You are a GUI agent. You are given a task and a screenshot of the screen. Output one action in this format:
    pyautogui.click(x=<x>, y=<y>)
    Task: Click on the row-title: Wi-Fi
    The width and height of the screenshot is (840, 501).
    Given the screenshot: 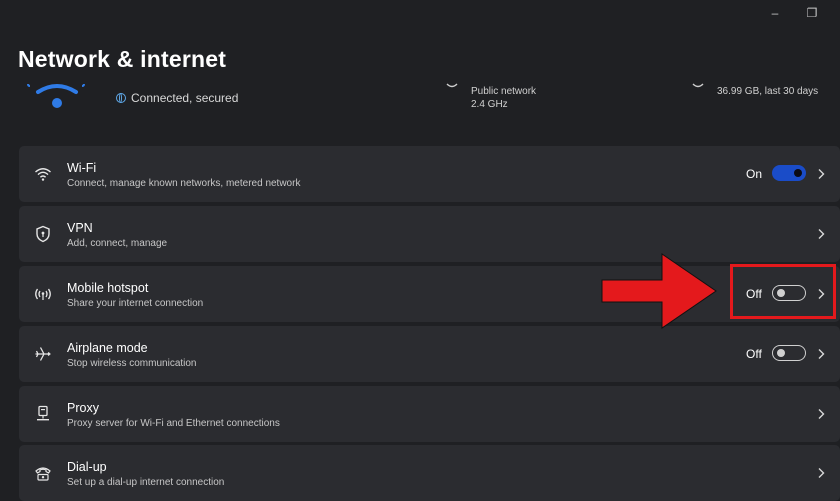 What is the action you would take?
    pyautogui.click(x=82, y=168)
    